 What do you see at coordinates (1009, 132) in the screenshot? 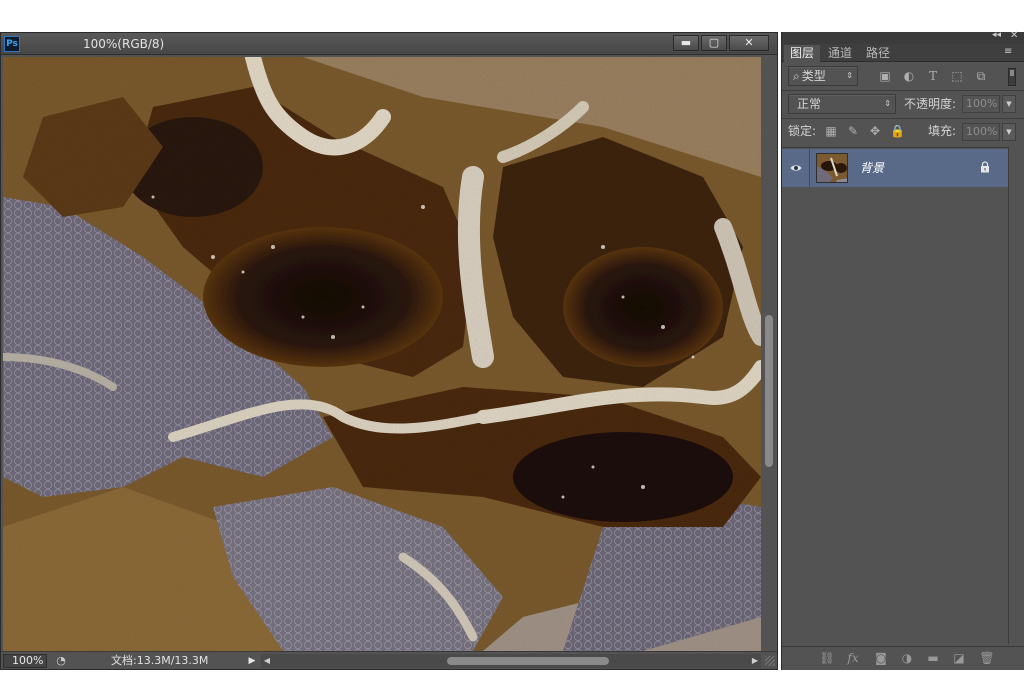
I see `fill-dropdown-arrow-icon: ▼` at bounding box center [1009, 132].